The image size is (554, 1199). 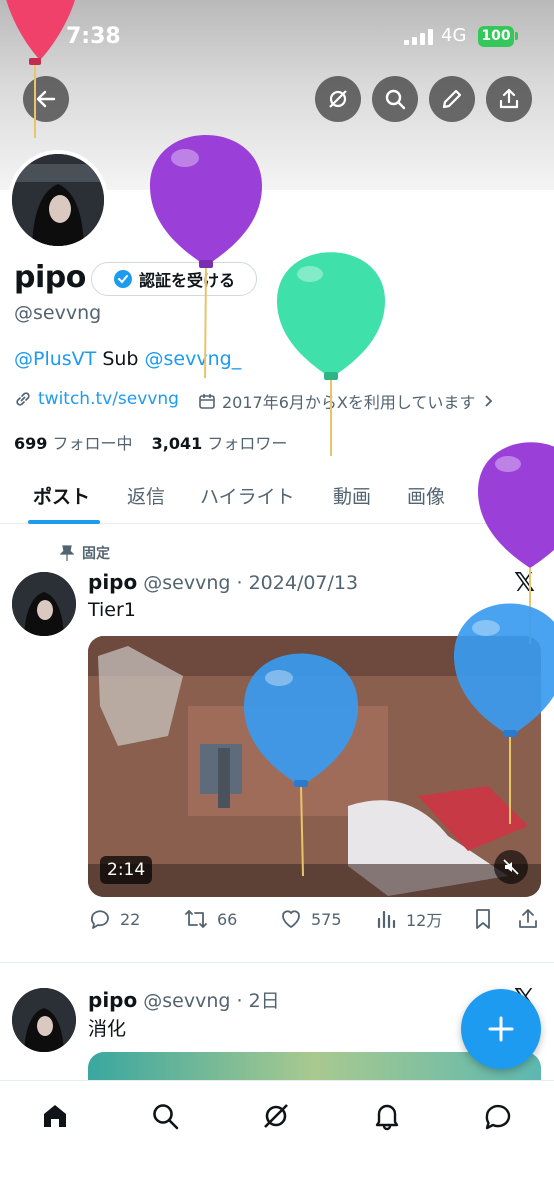 I want to click on battery-indicator: 100, so click(x=496, y=36).